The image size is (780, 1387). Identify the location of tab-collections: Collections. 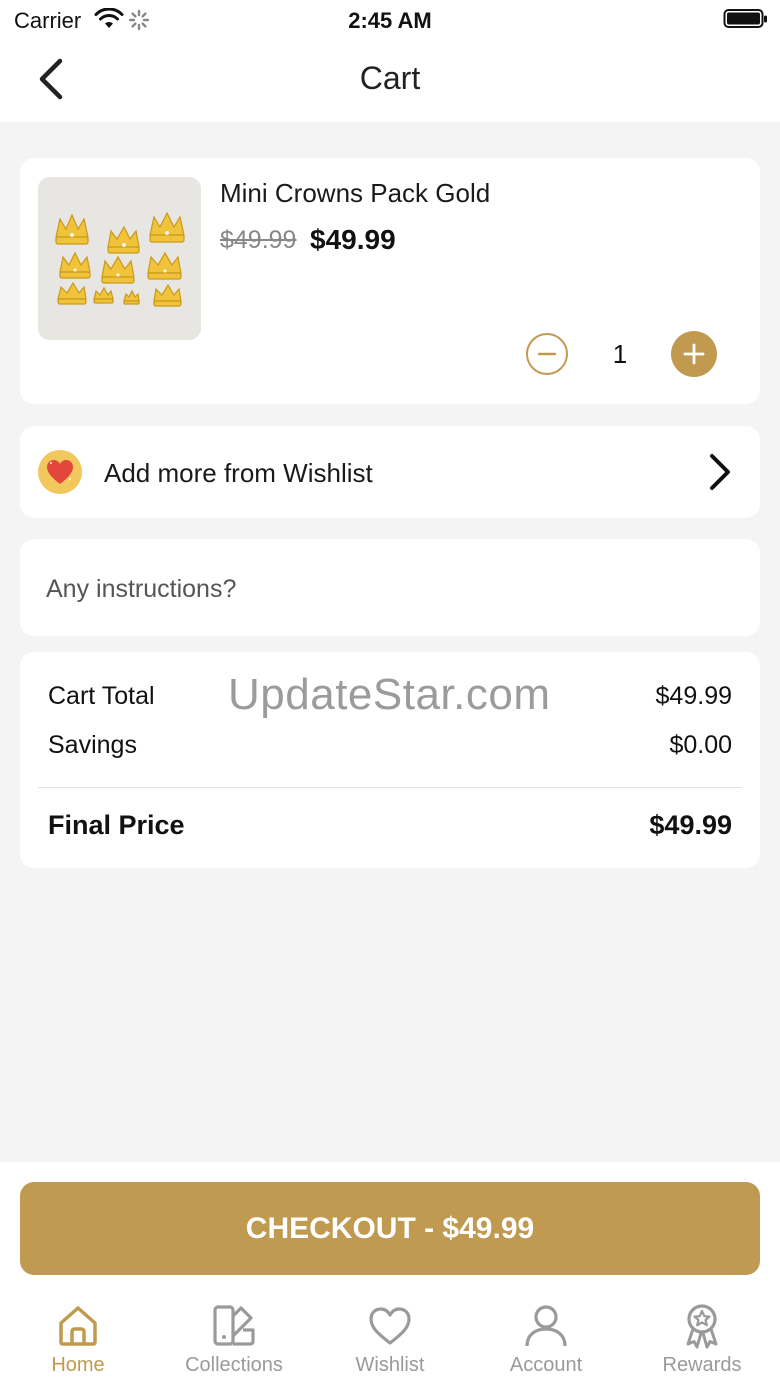
(234, 1344).